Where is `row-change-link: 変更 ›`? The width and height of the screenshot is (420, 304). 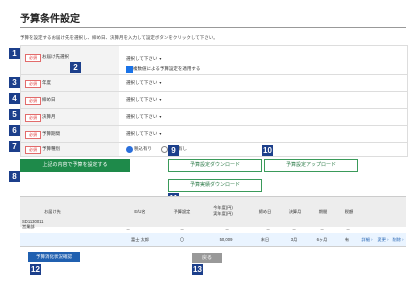 row-change-link: 変更 › is located at coordinates (383, 240).